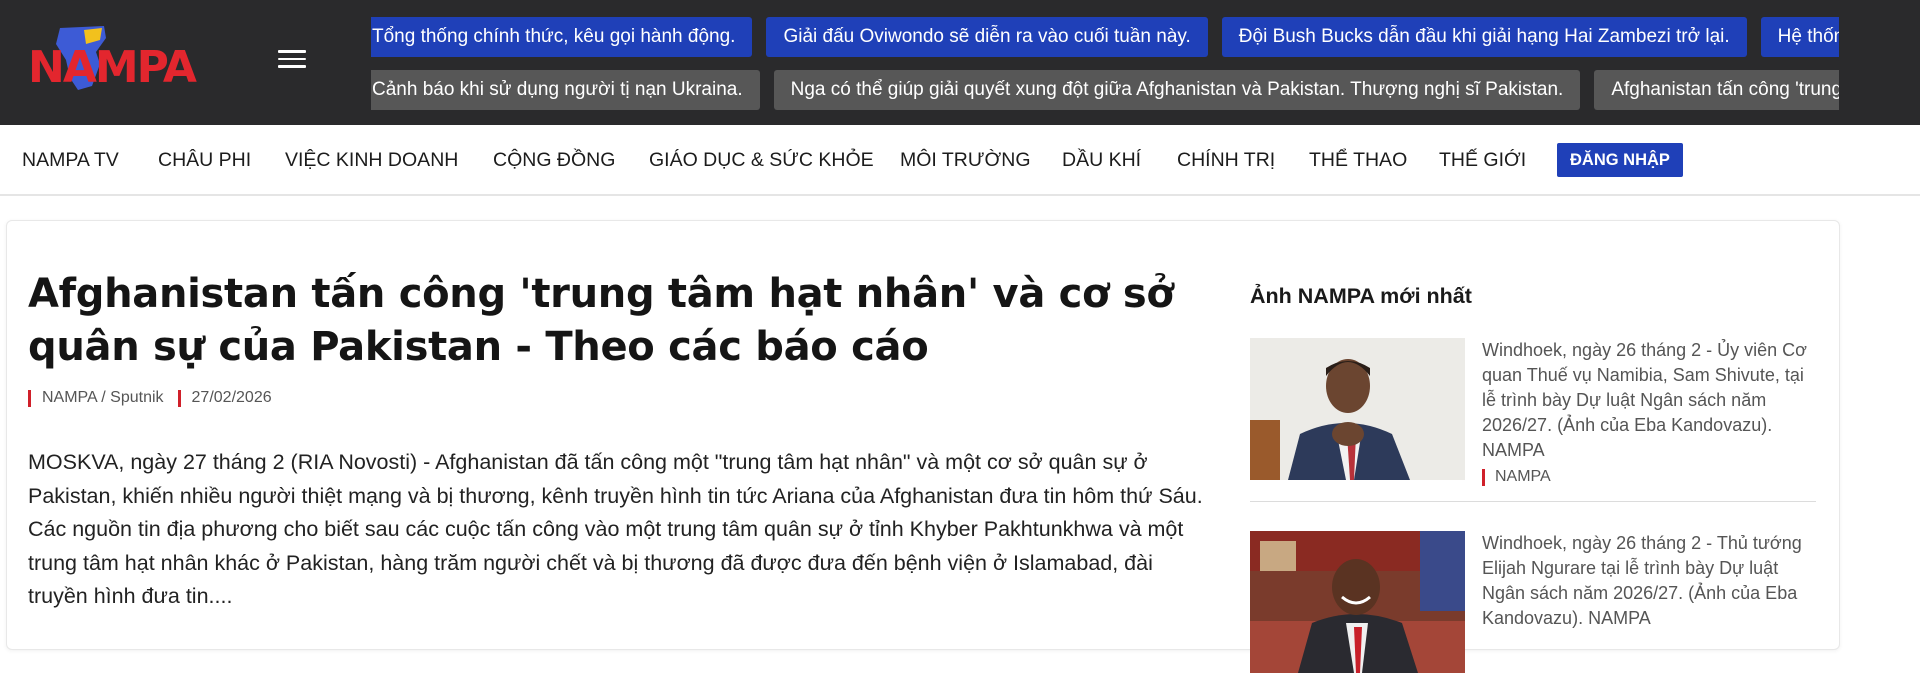  What do you see at coordinates (1482, 160) in the screenshot?
I see `nav-item-world: THẾ GIỚI` at bounding box center [1482, 160].